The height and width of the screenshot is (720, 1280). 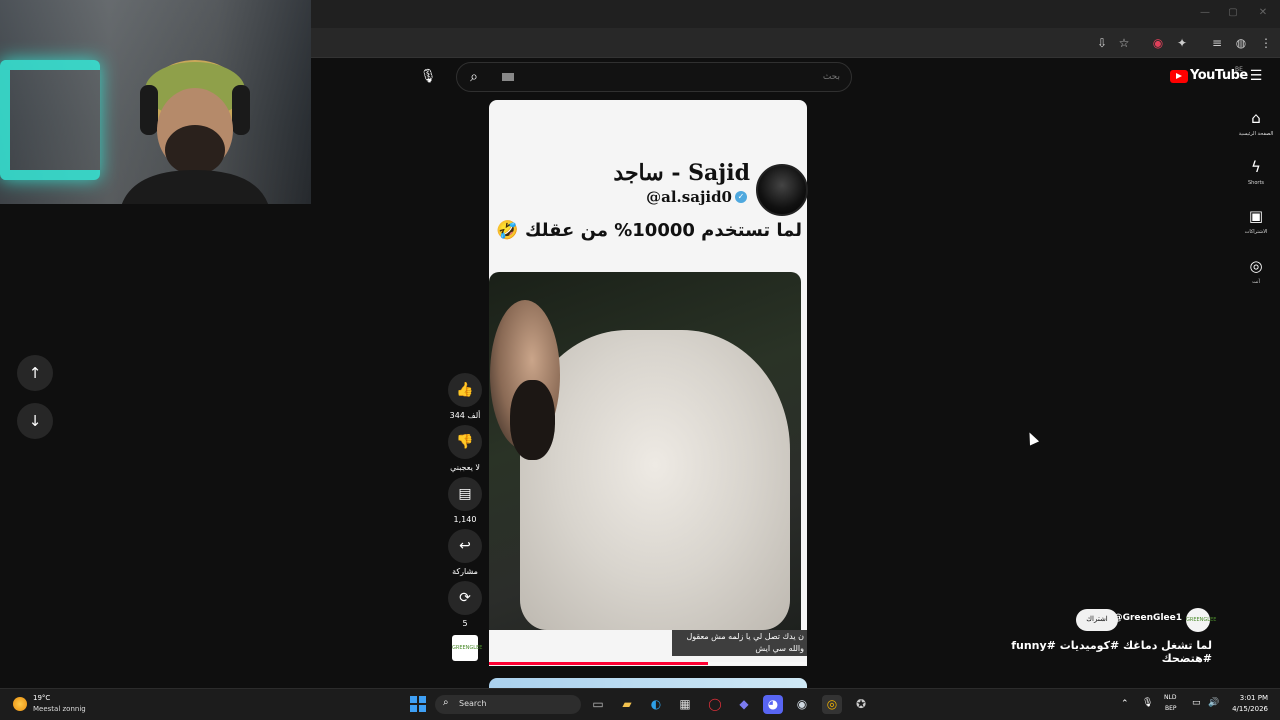 What do you see at coordinates (1256, 76) in the screenshot?
I see `hamburger-menu-icon: ☰` at bounding box center [1256, 76].